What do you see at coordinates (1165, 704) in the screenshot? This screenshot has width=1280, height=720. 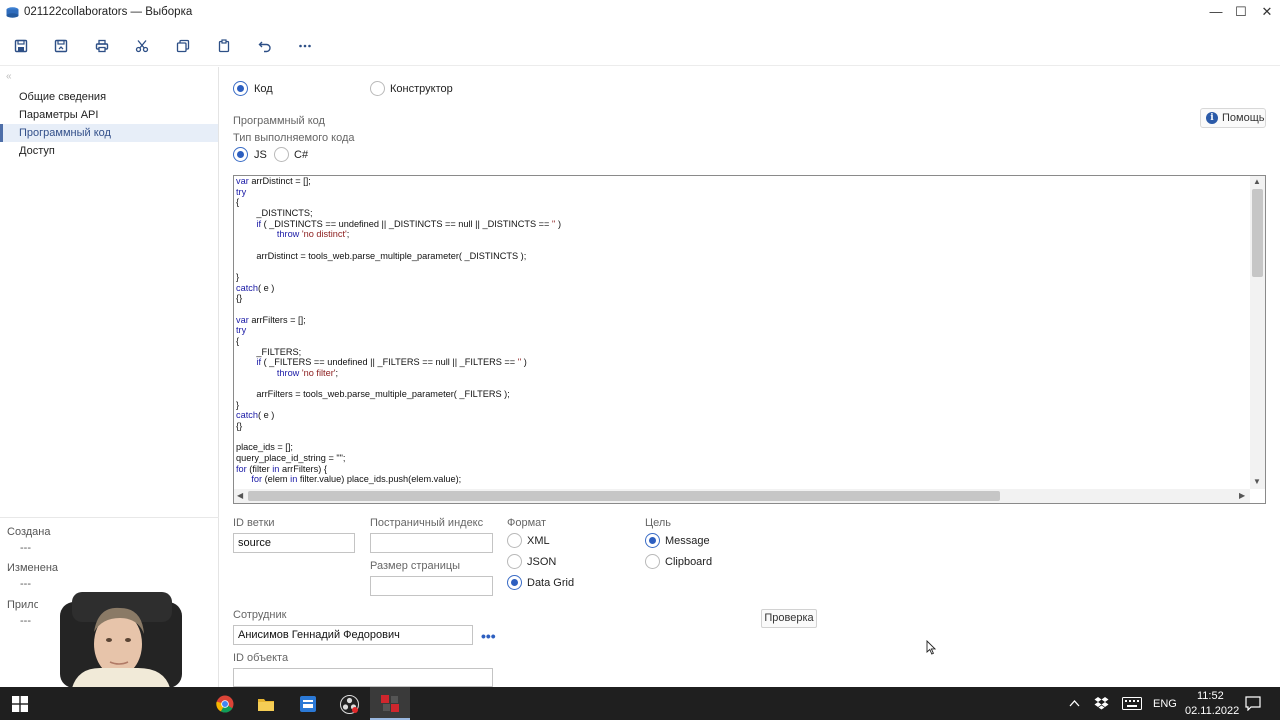 I see `language-indicator: ENG` at bounding box center [1165, 704].